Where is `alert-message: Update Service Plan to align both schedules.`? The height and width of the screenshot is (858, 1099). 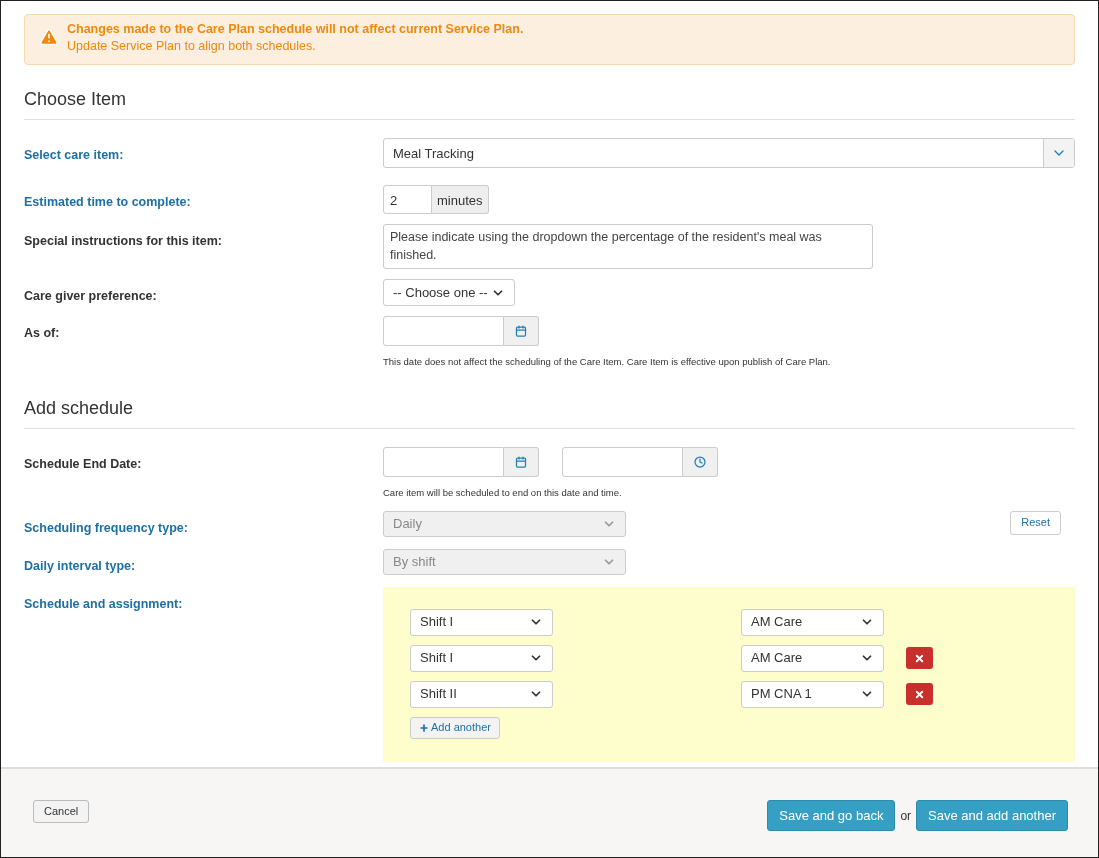 alert-message: Update Service Plan to align both schedules. is located at coordinates (192, 46).